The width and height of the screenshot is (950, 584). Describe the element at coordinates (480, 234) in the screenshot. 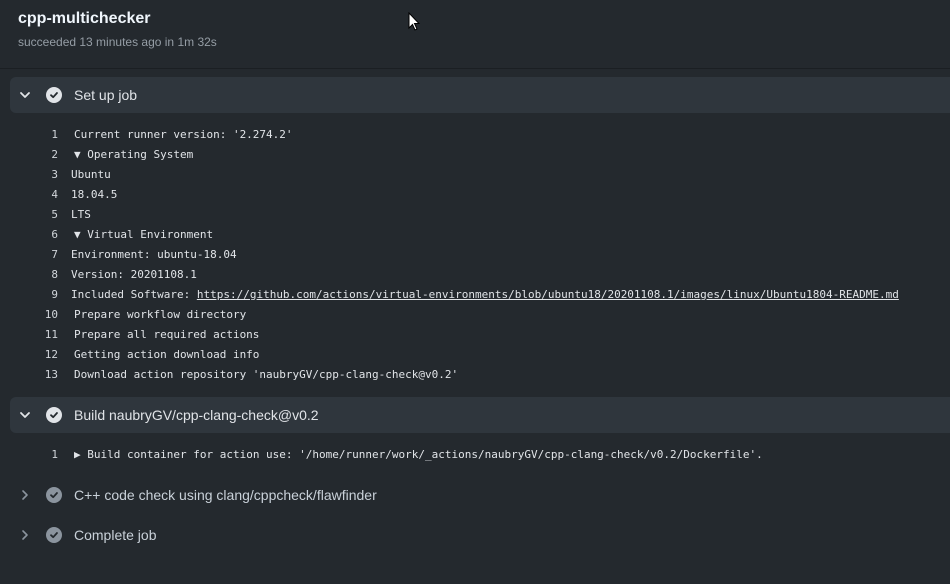

I see `log-line-group: 6 ▼ Virtual Environment` at that location.